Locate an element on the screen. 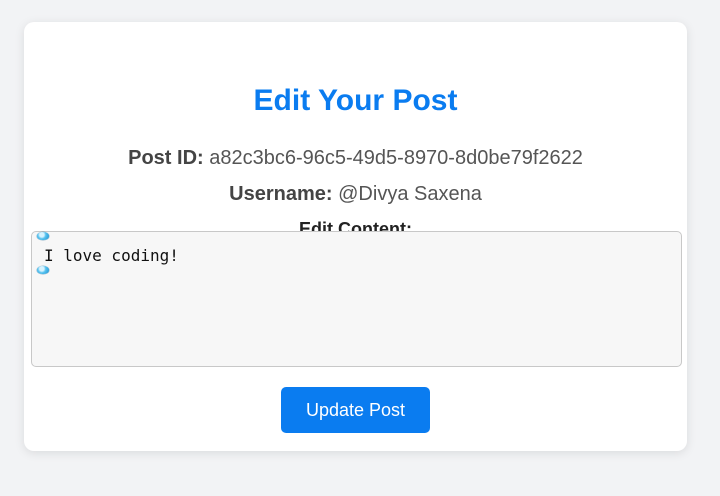 This screenshot has height=496, width=720. username-label: Username: is located at coordinates (281, 194).